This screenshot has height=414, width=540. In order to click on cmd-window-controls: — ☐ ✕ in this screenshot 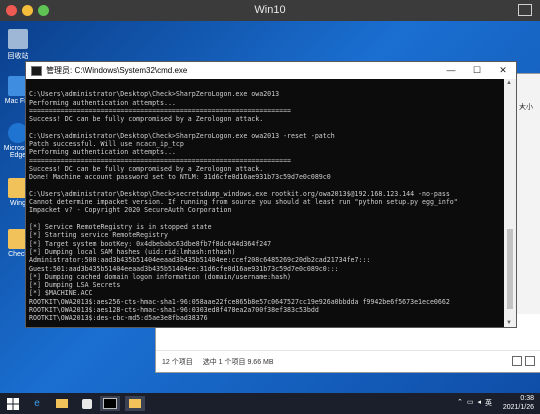, I will do `click(477, 70)`.